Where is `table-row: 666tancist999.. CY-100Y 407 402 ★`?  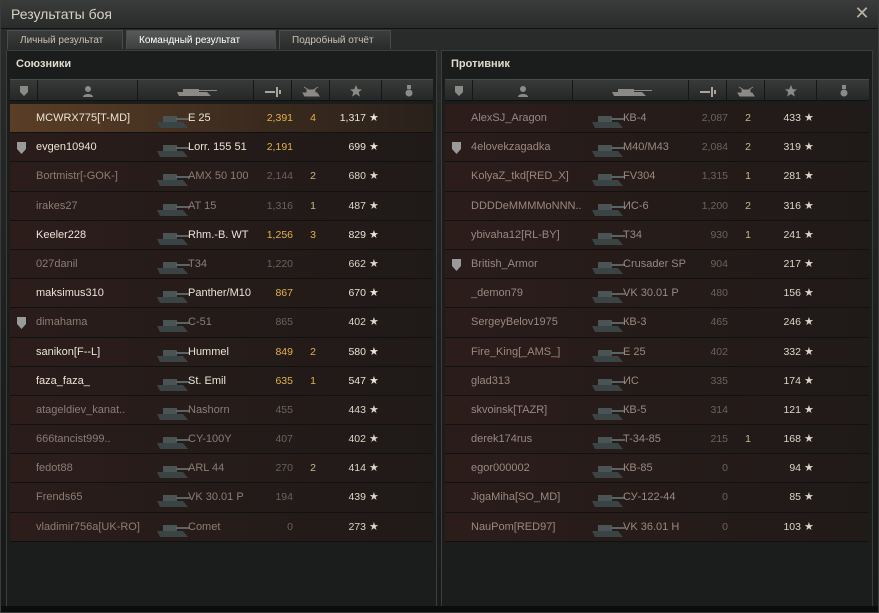 table-row: 666tancist999.. CY-100Y 407 402 ★ is located at coordinates (221, 440).